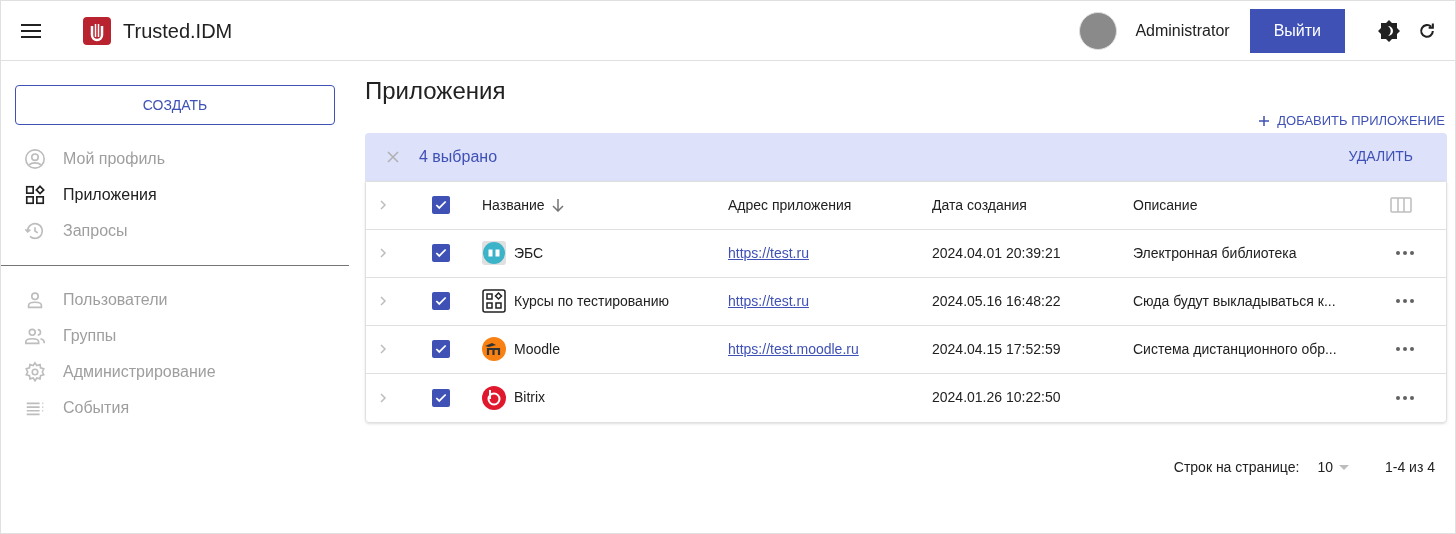  I want to click on caret-icon, so click(1343, 467).